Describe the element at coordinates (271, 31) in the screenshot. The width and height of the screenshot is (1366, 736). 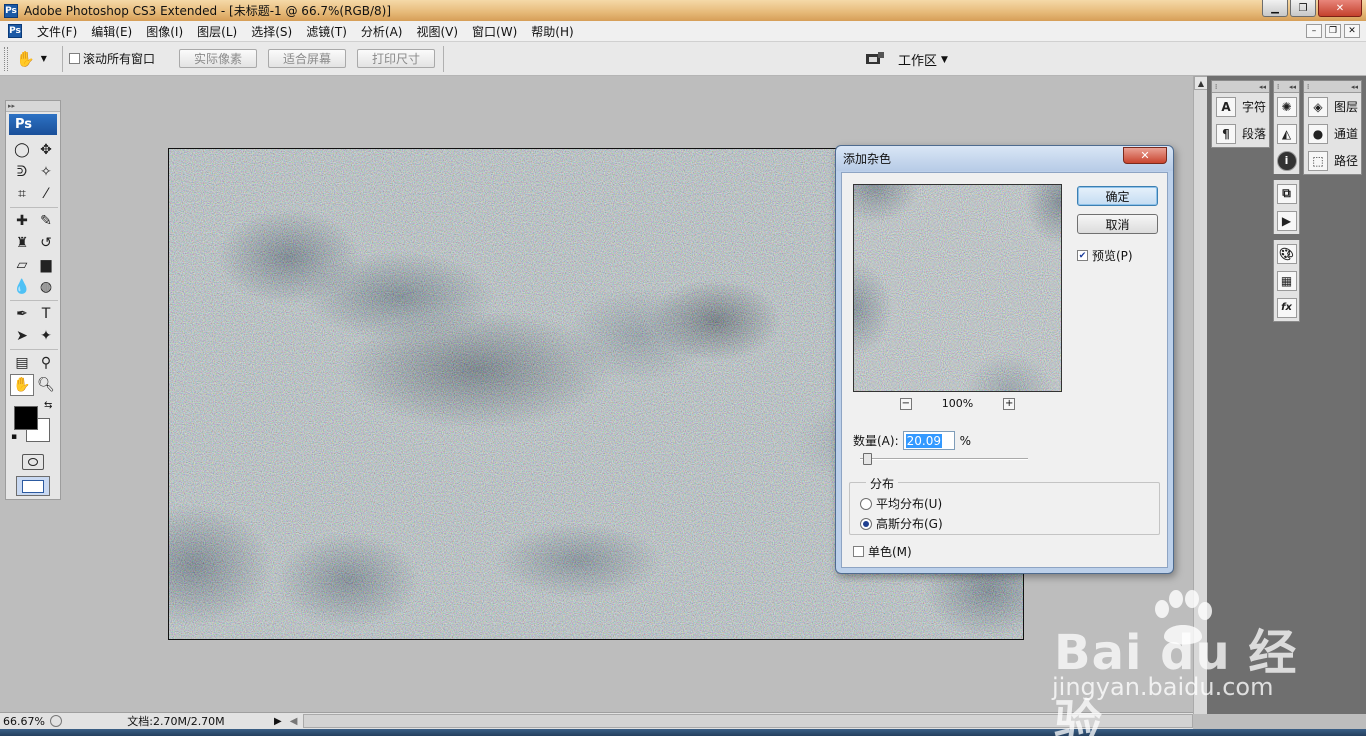
I see `menu-select: 选择(S)` at that location.